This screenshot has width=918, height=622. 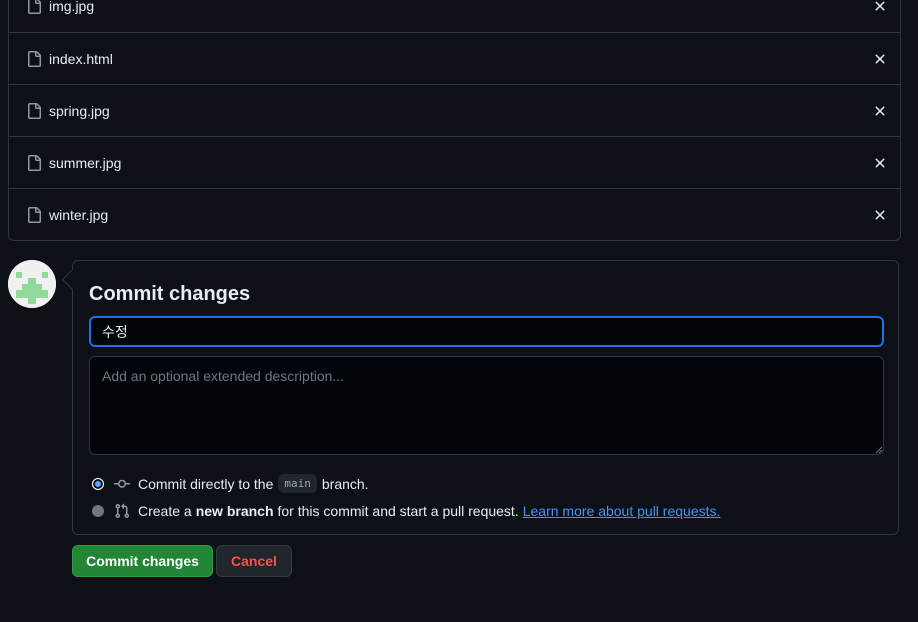 I want to click on commit-title: Commit changes, so click(x=170, y=294).